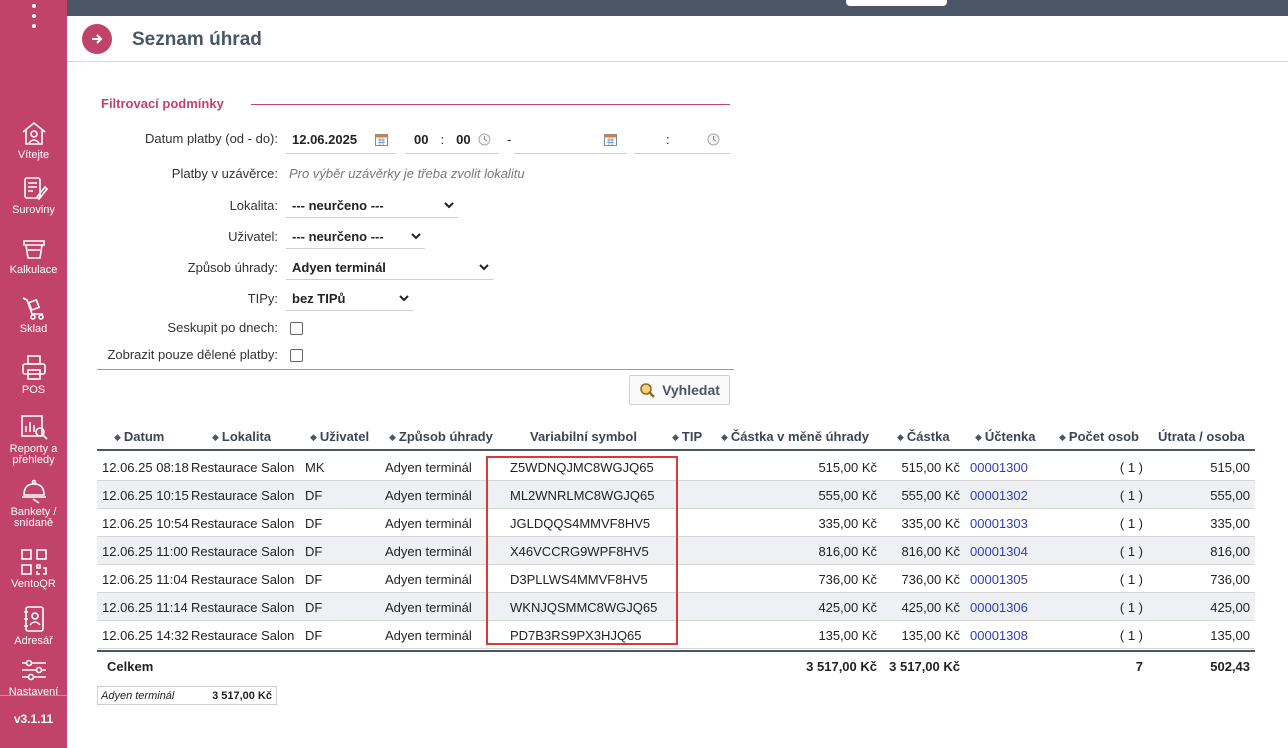 The height and width of the screenshot is (748, 1288). What do you see at coordinates (389, 268) in the screenshot?
I see `payment-method-select: Adyen terminál` at bounding box center [389, 268].